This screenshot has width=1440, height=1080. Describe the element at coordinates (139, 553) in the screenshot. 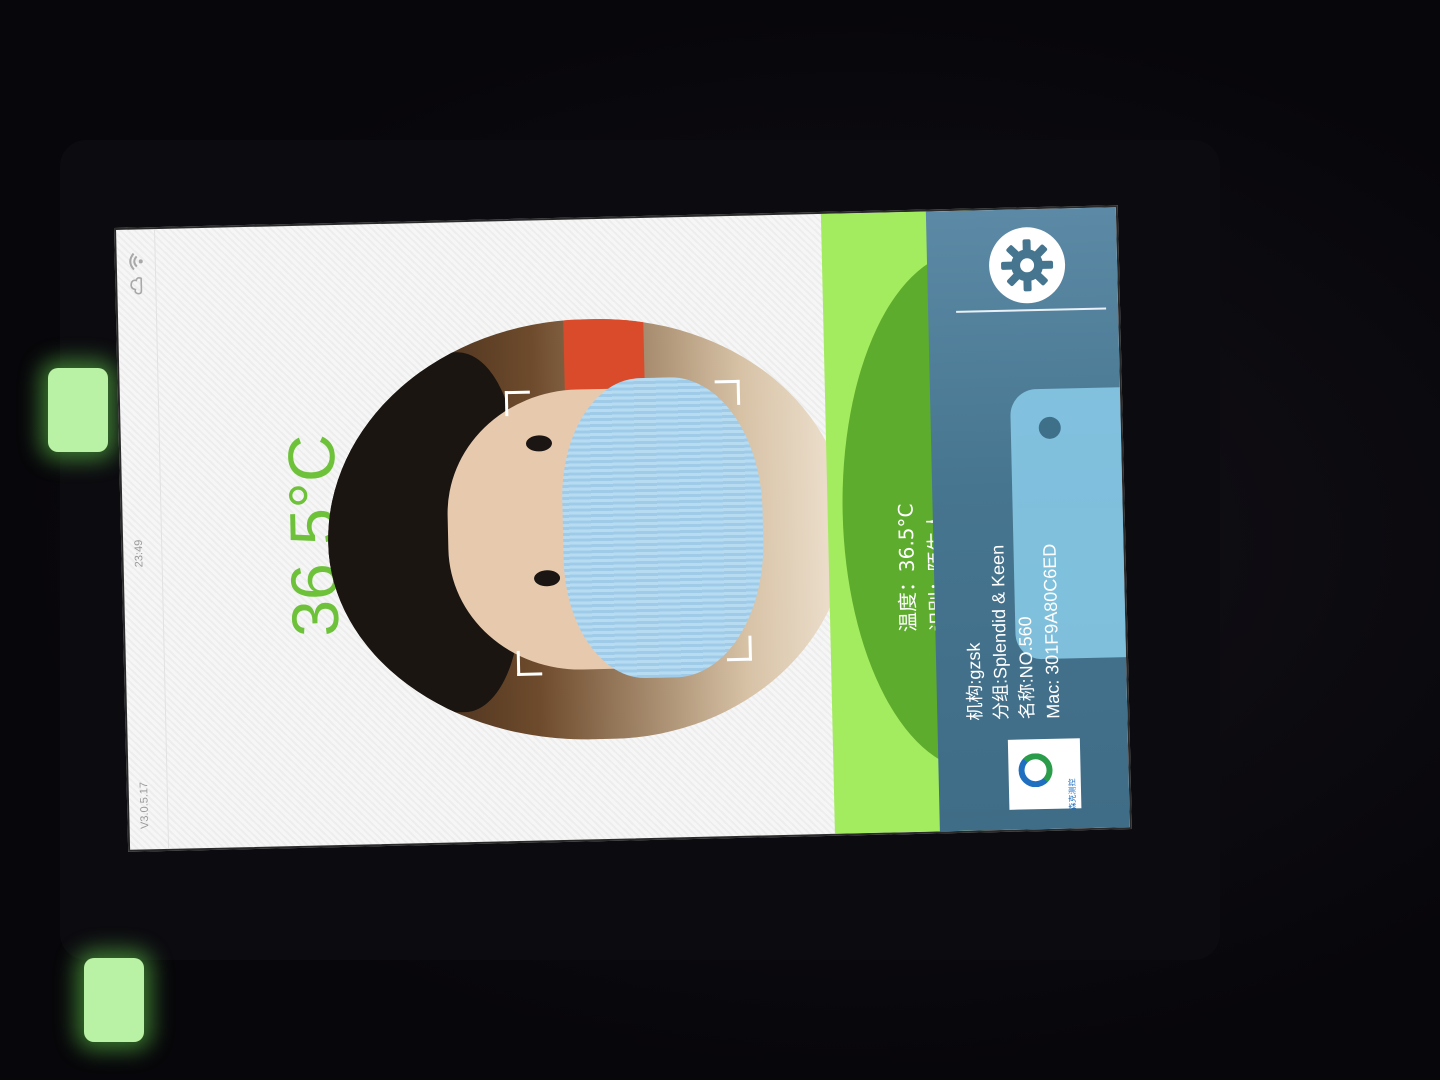

I see `status-time: 23:49` at that location.